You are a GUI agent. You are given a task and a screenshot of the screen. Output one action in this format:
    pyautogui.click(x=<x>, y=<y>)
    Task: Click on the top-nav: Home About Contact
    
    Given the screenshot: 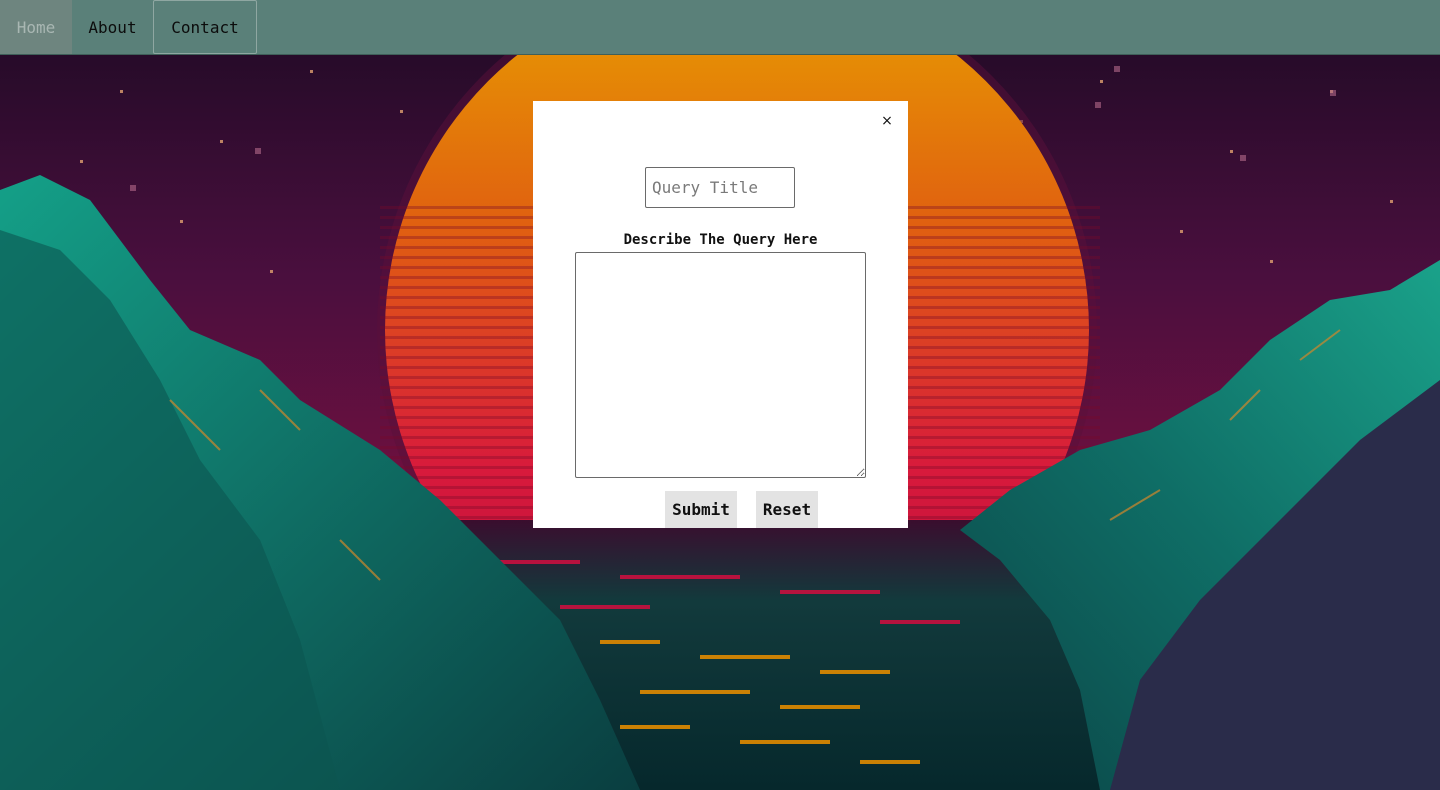 What is the action you would take?
    pyautogui.click(x=720, y=27)
    